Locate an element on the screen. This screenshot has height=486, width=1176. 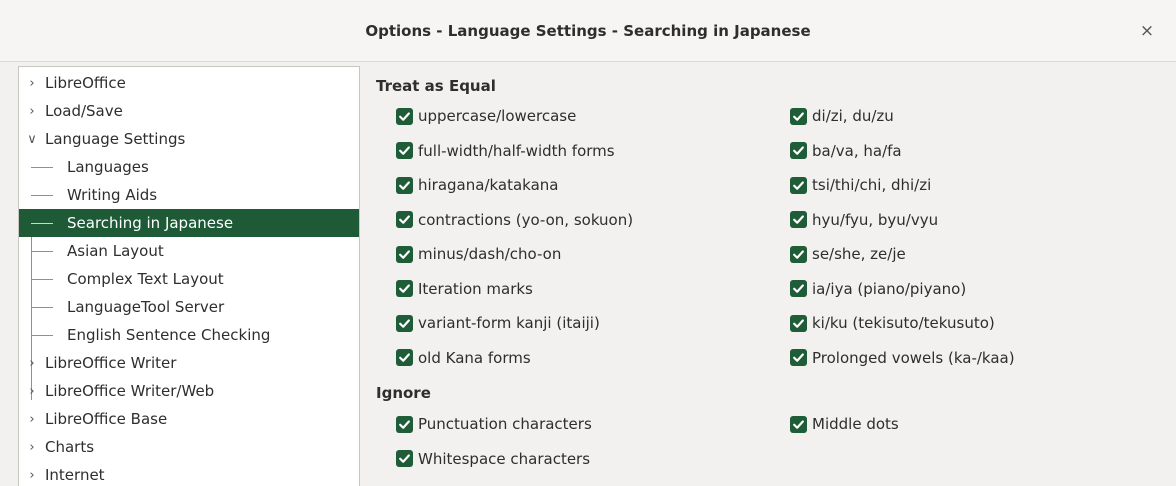
checkbox-label: ki/ku (tekisuto/tekusuto) is located at coordinates (903, 323).